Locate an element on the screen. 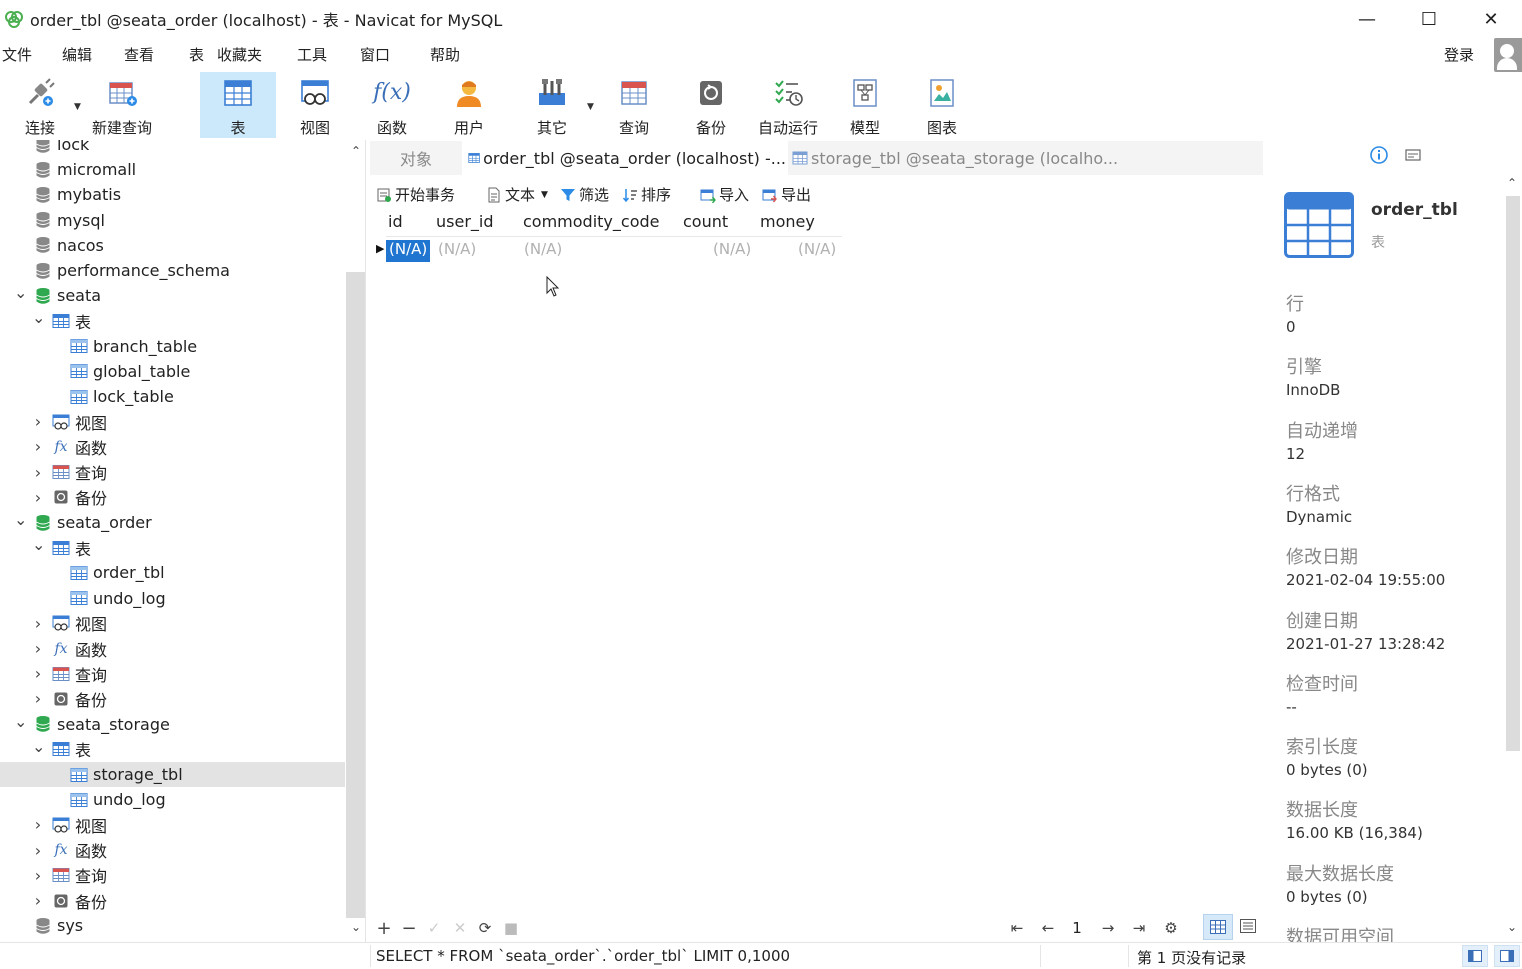  text-view-button: 文本 ▼ is located at coordinates (517, 194).